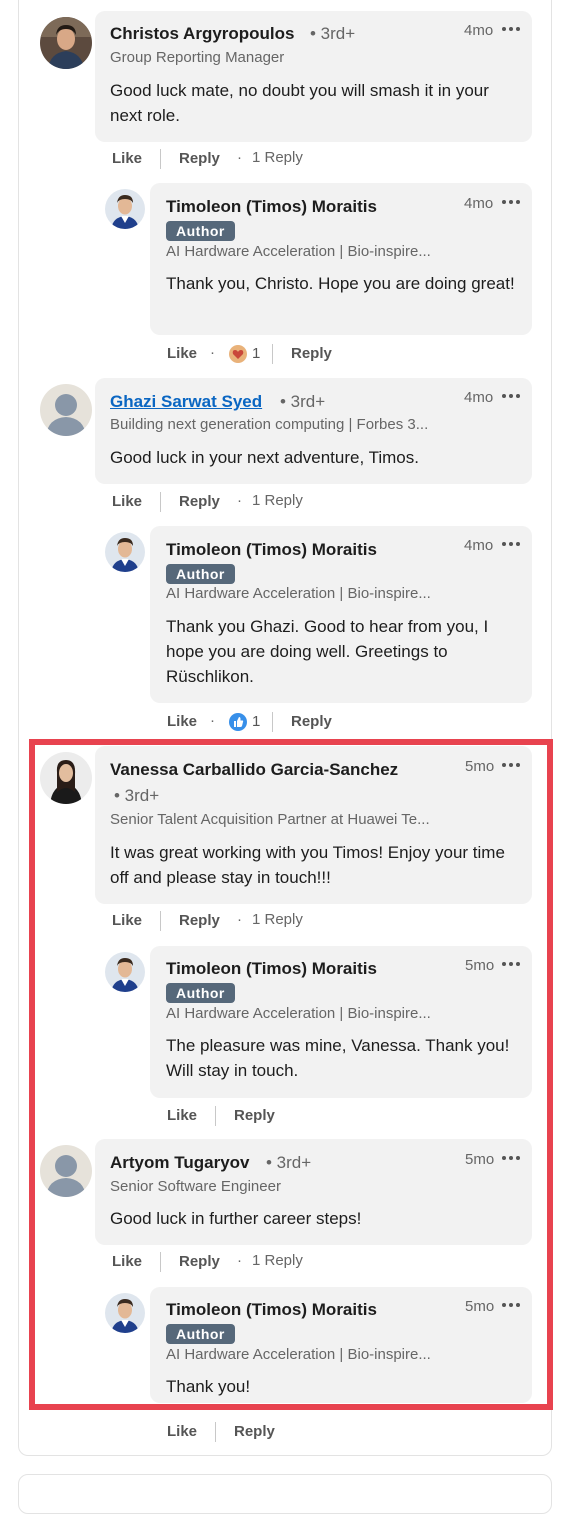 The image size is (569, 1514). I want to click on reply-text: Thank you!, so click(208, 1386).